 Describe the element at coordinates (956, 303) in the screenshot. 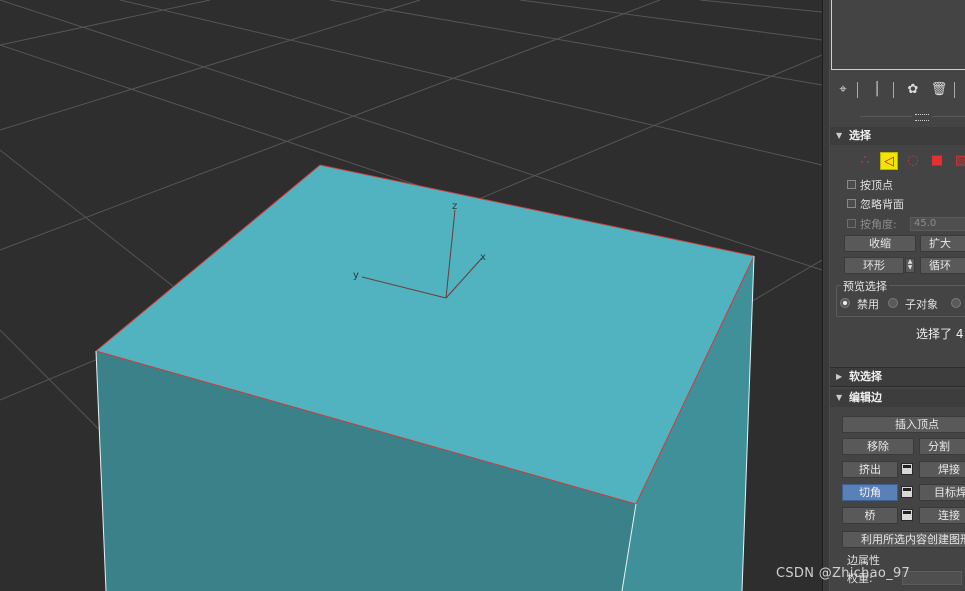

I see `preview-multi-radio` at that location.